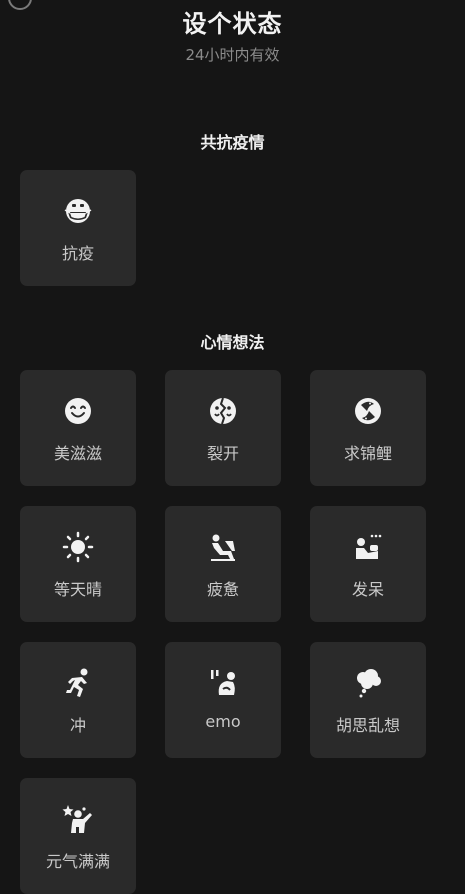 This screenshot has width=465, height=894. Describe the element at coordinates (368, 547) in the screenshot. I see `daydream-person-icon` at that location.